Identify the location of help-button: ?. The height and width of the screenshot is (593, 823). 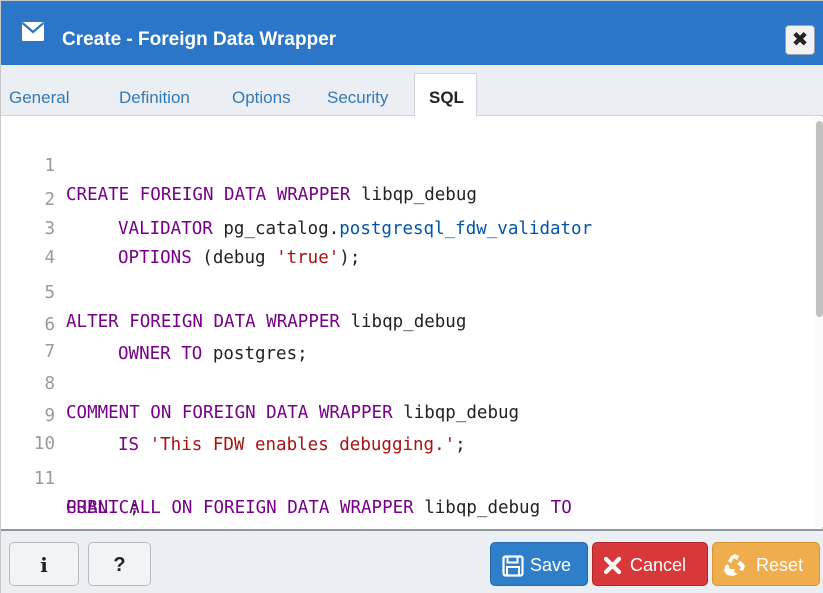
(119, 564).